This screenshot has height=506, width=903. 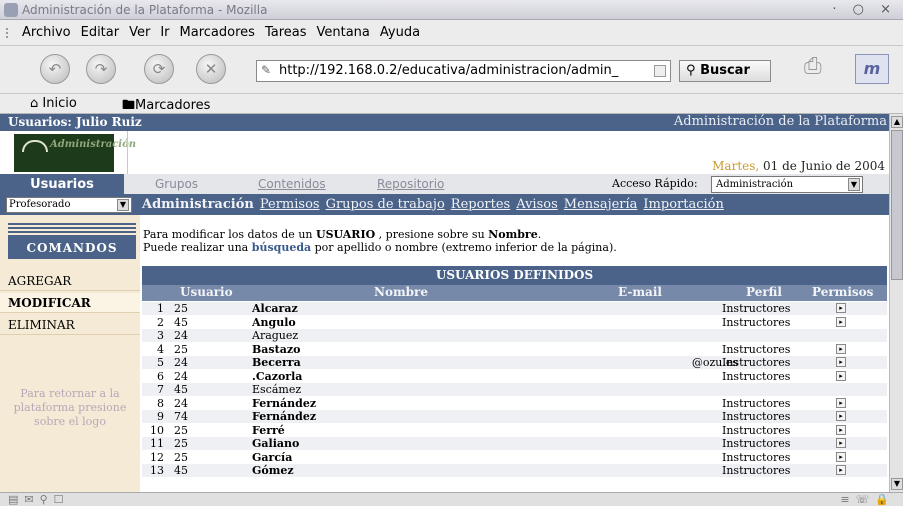 What do you see at coordinates (181, 335) in the screenshot?
I see `user-code: 24` at bounding box center [181, 335].